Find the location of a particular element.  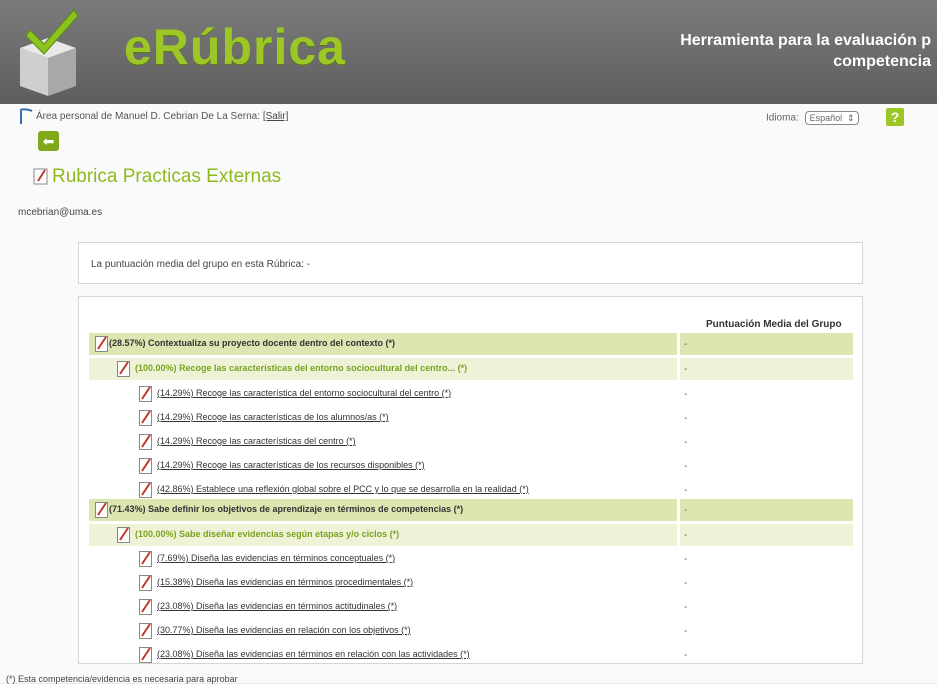

brand-logo-text: eRúbrica is located at coordinates (235, 47).